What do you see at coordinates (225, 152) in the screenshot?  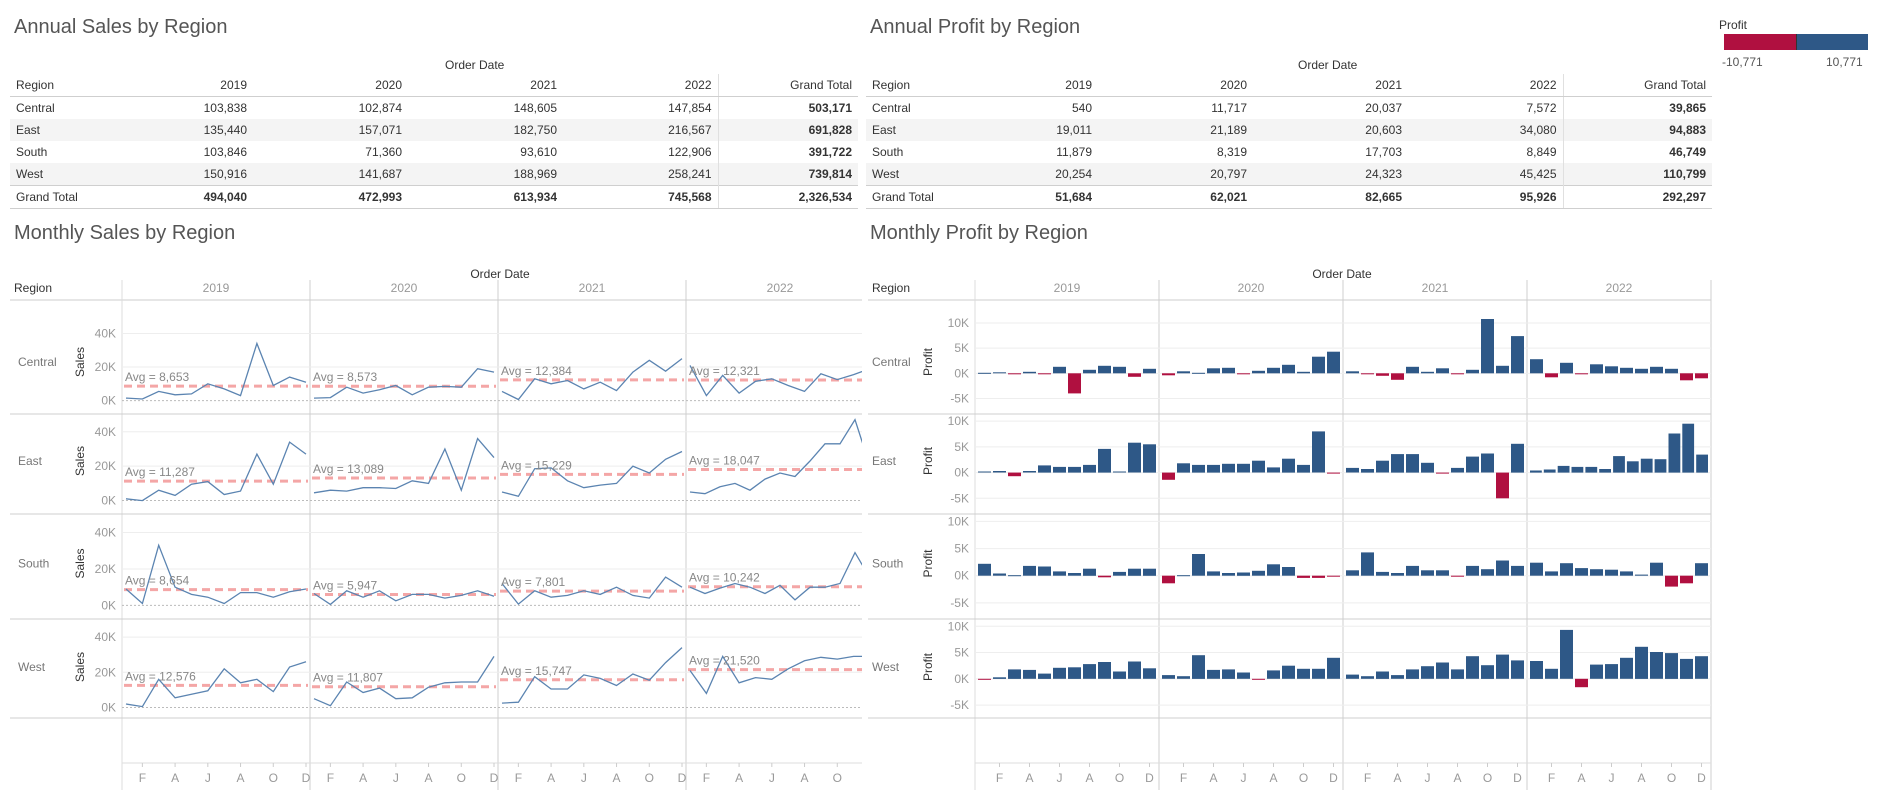 I see `table-cell: 103,846` at bounding box center [225, 152].